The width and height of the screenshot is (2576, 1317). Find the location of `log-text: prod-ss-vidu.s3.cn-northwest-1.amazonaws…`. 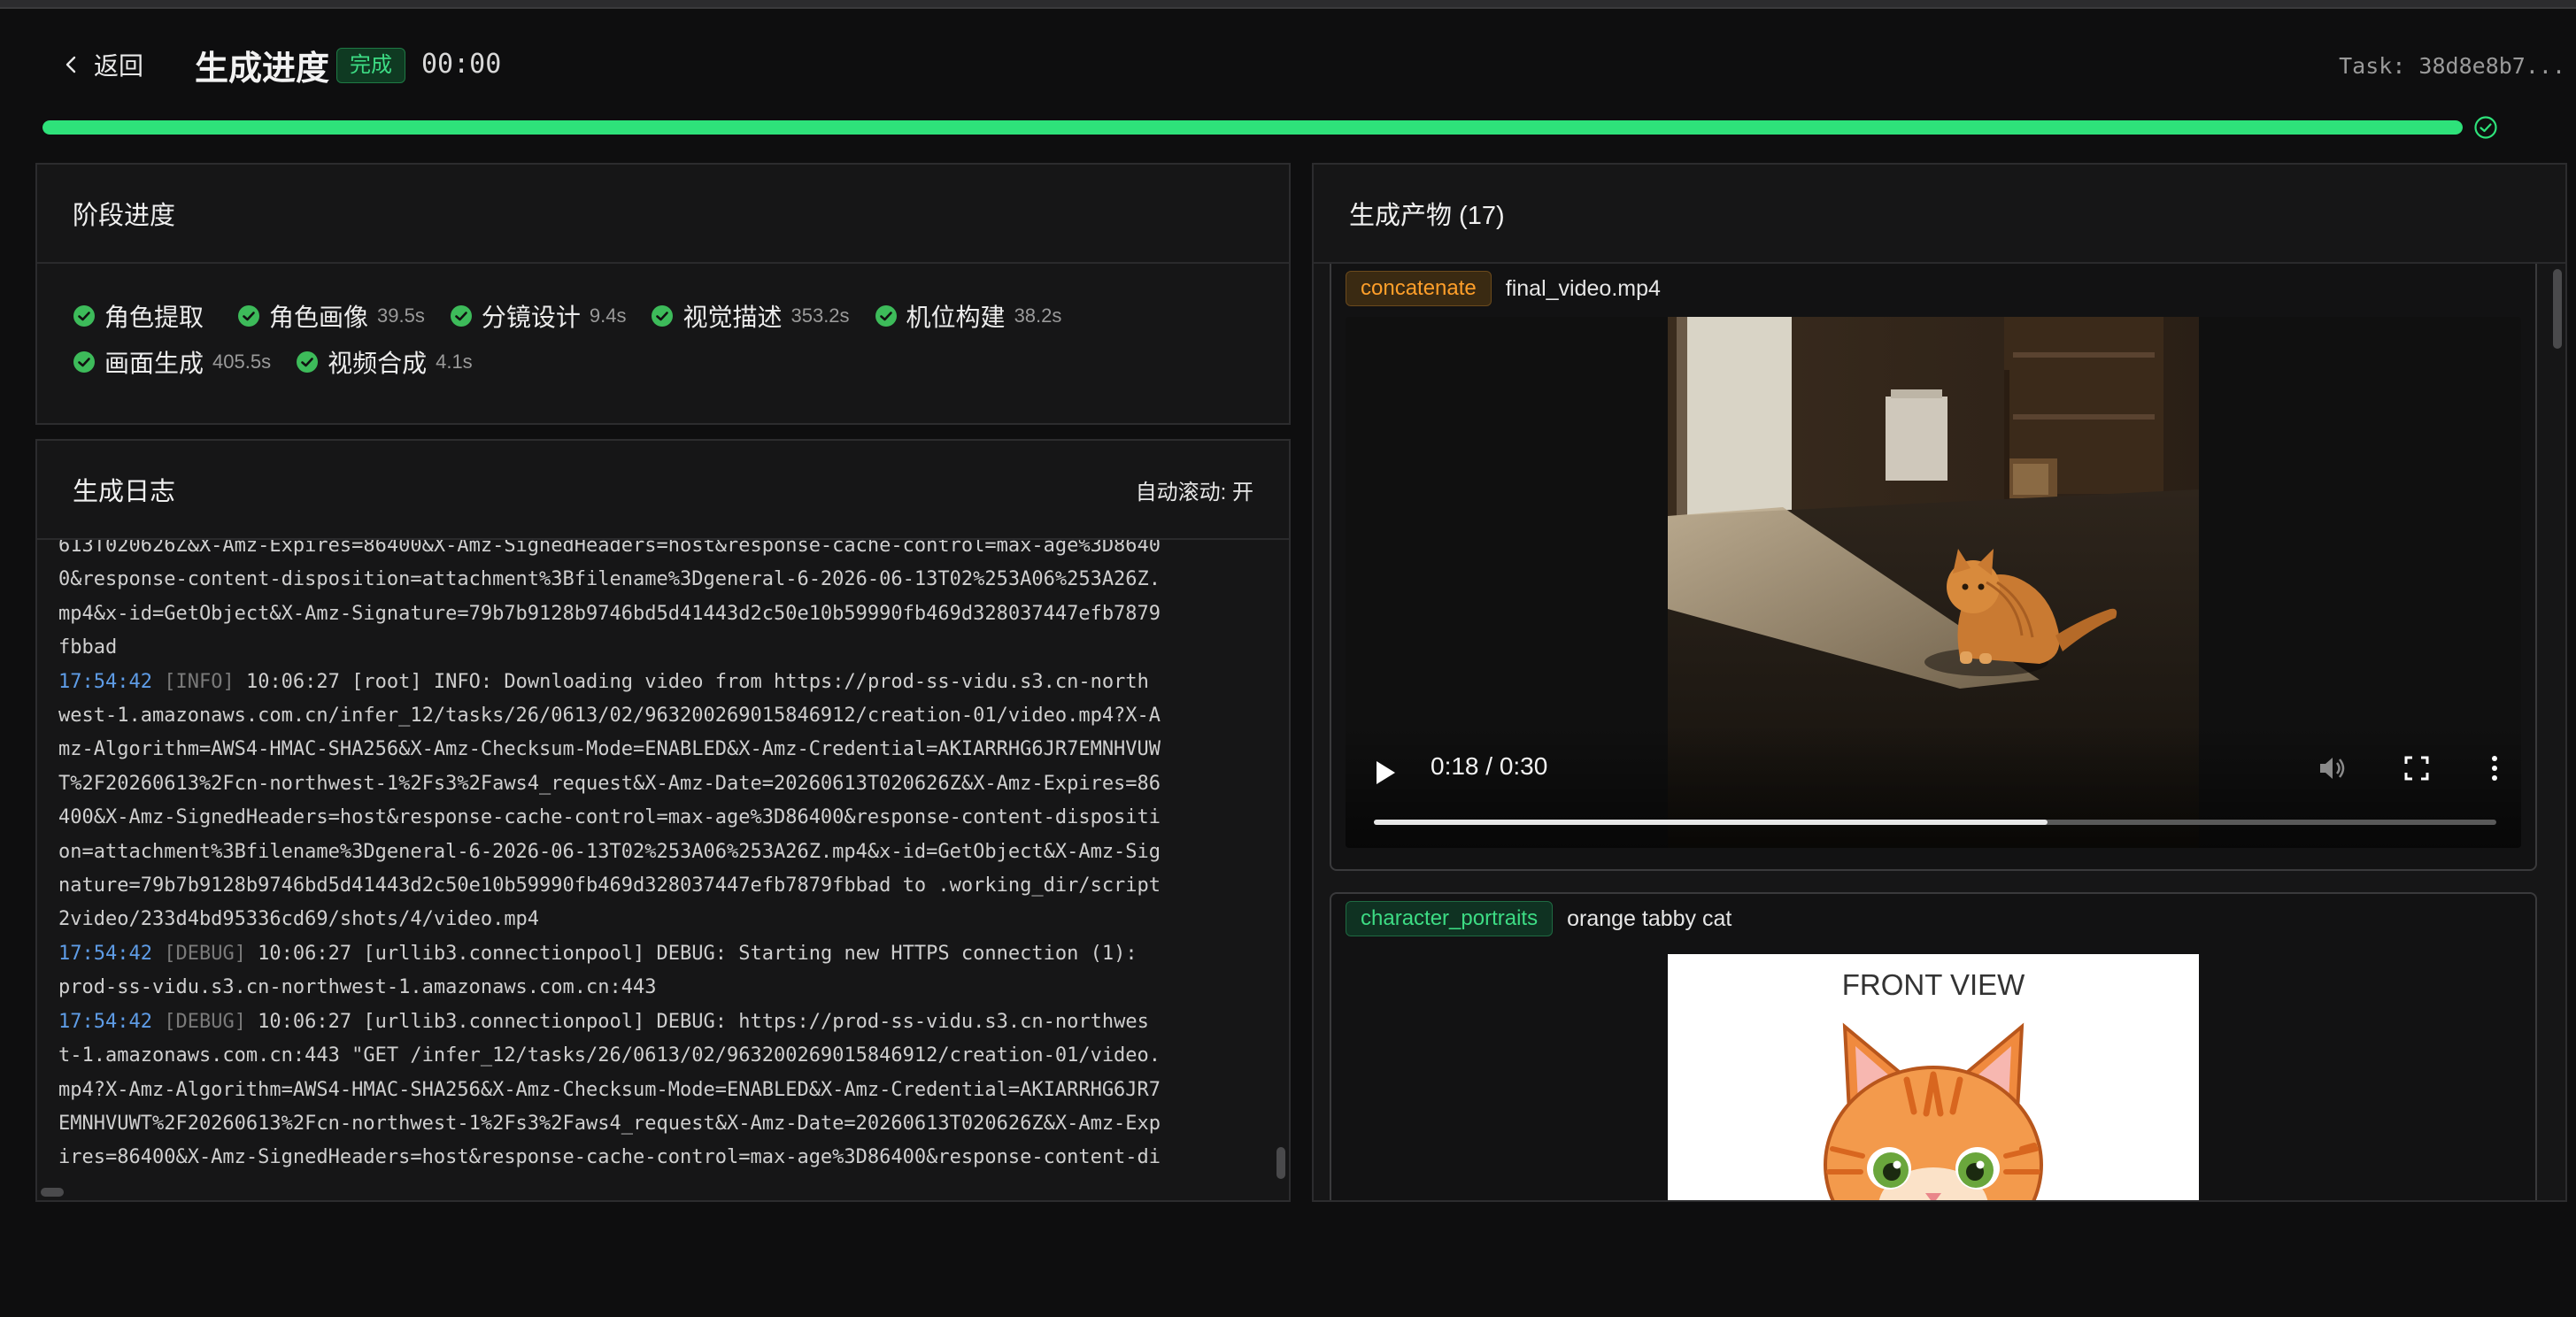

log-text: prod-ss-vidu.s3.cn-northwest-1.amazonaws… is located at coordinates (357, 988).